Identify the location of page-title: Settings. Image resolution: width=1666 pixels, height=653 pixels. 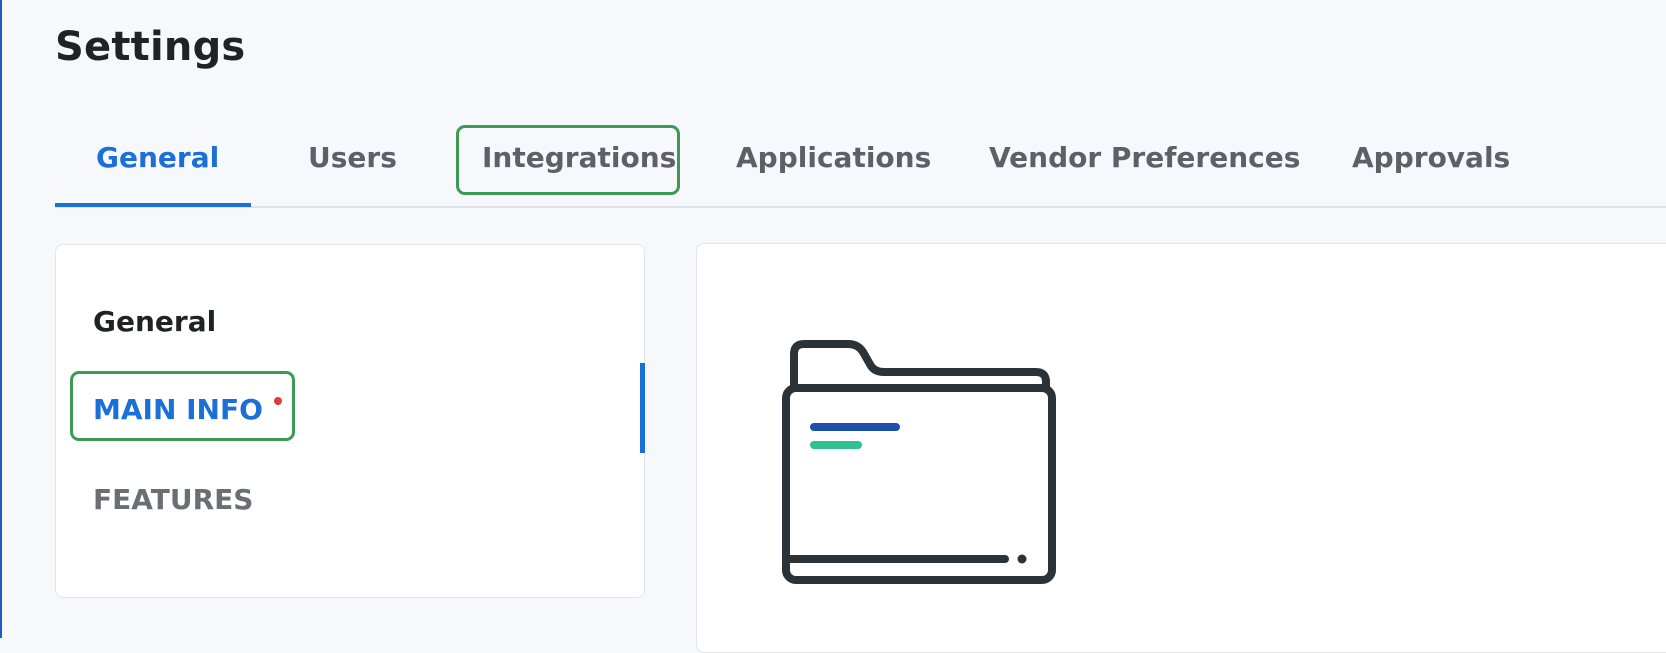
(150, 47).